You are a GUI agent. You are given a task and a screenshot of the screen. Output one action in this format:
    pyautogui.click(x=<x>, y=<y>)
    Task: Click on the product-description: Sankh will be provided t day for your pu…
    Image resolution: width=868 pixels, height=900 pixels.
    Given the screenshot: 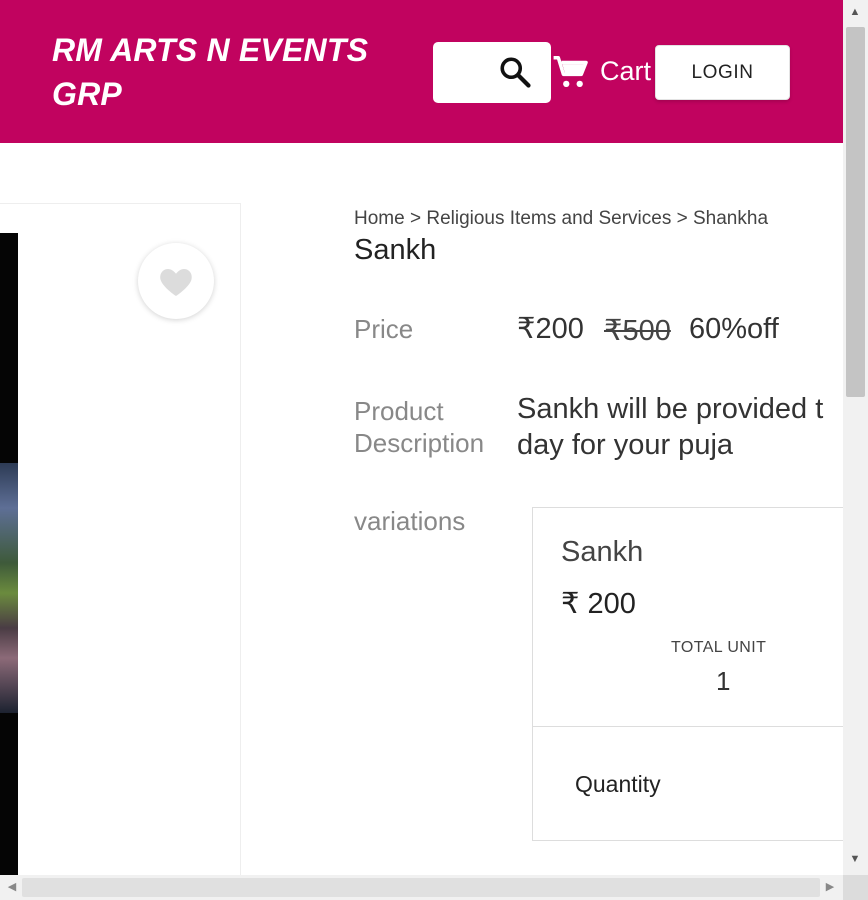 What is the action you would take?
    pyautogui.click(x=692, y=427)
    